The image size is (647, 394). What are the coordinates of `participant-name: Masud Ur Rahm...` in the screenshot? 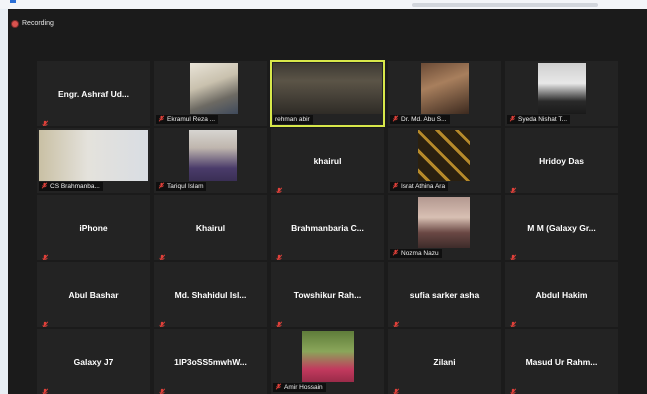 It's located at (561, 361).